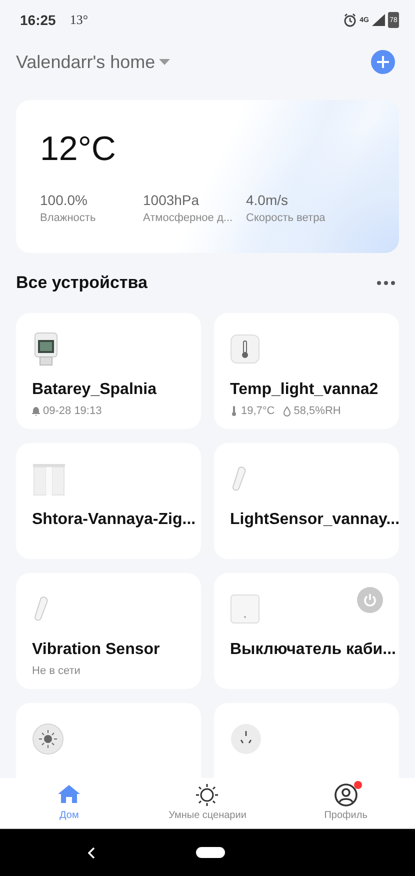 Image resolution: width=415 pixels, height=876 pixels. I want to click on device-reading: 58,5%RH, so click(317, 411).